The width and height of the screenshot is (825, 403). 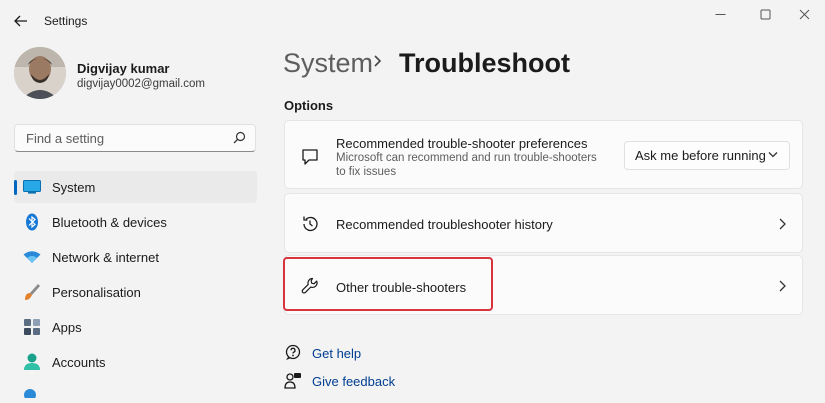 I want to click on system-display-icon, so click(x=32, y=187).